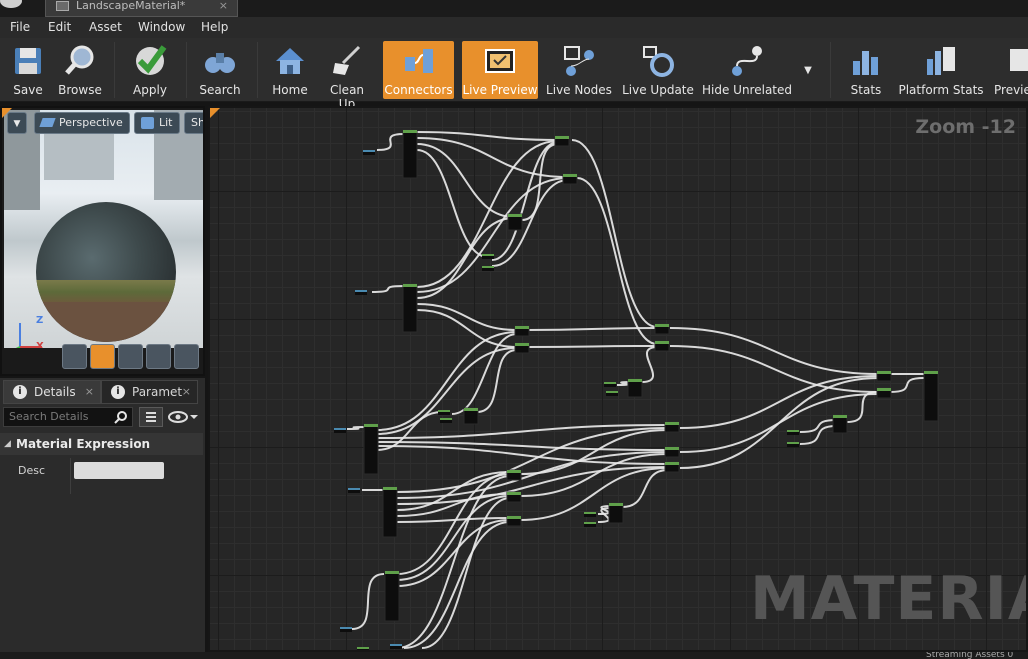 The width and height of the screenshot is (1028, 659). I want to click on live-nodes-button: Live Nodes, so click(579, 70).